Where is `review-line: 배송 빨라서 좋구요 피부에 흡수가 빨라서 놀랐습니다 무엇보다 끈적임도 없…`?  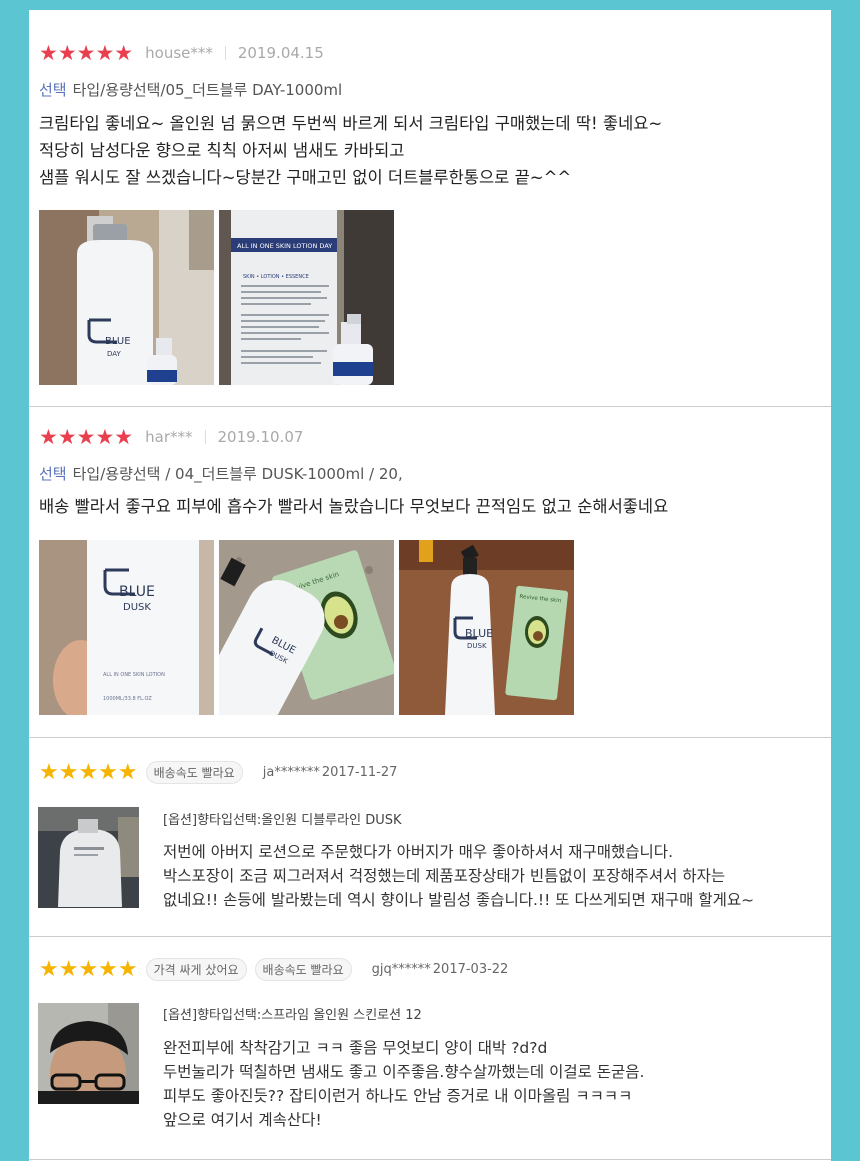
review-line: 배송 빨라서 좋구요 피부에 흡수가 빨라서 놀랐습니다 무엇보다 끈적임도 없… is located at coordinates (354, 506).